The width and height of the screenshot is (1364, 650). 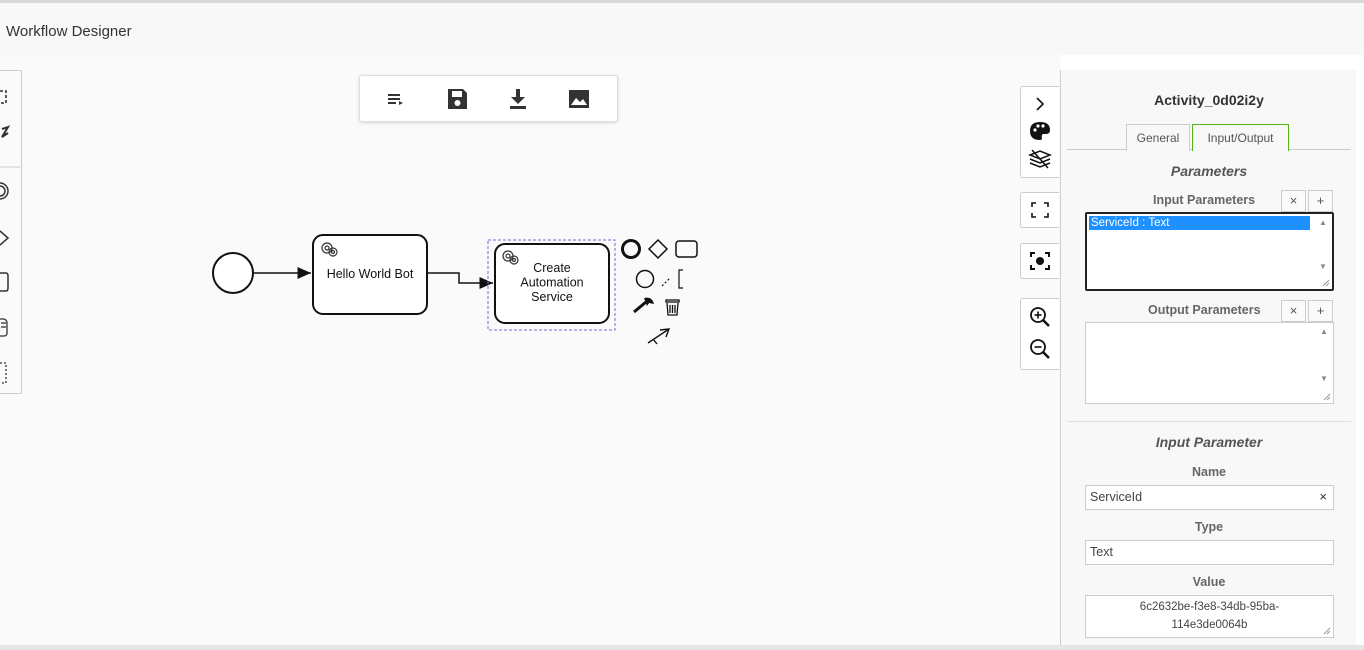 What do you see at coordinates (659, 336) in the screenshot?
I see `connect-icon` at bounding box center [659, 336].